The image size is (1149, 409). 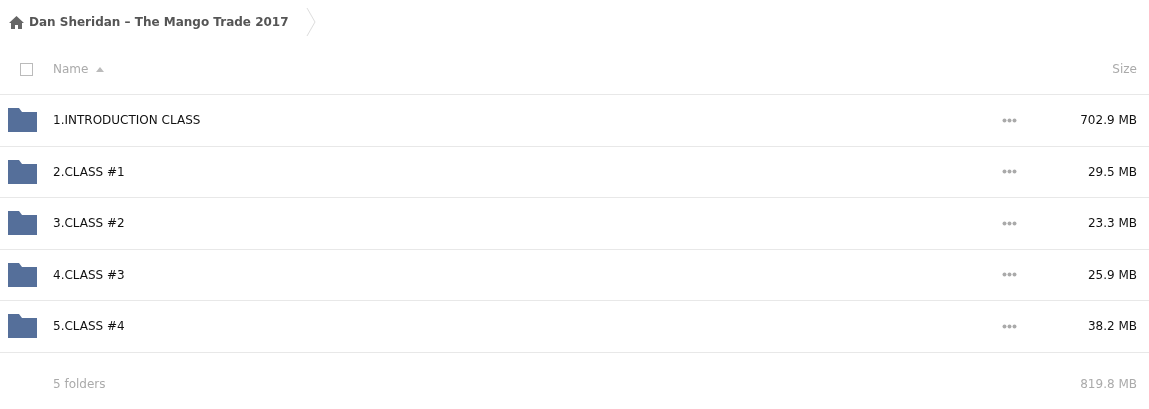 What do you see at coordinates (1112, 223) in the screenshot?
I see `item-size: 23.3 MB` at bounding box center [1112, 223].